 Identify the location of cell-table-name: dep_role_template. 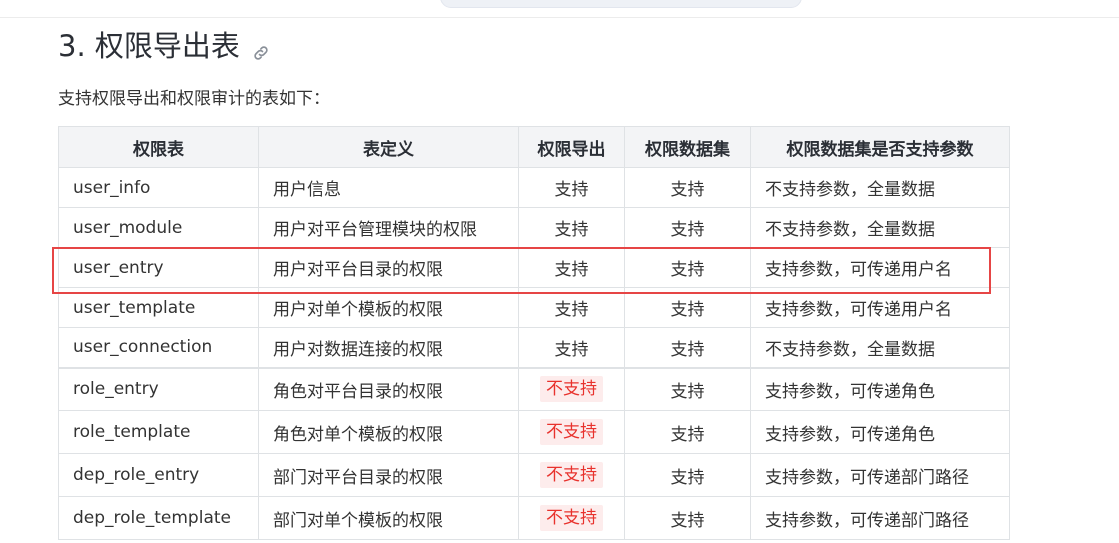
(158, 518).